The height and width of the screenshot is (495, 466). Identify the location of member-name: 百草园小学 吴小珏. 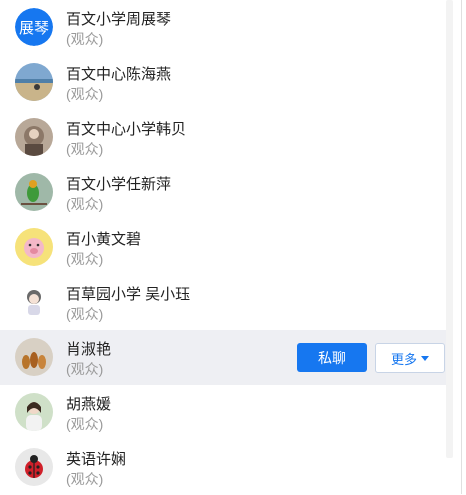
(128, 294).